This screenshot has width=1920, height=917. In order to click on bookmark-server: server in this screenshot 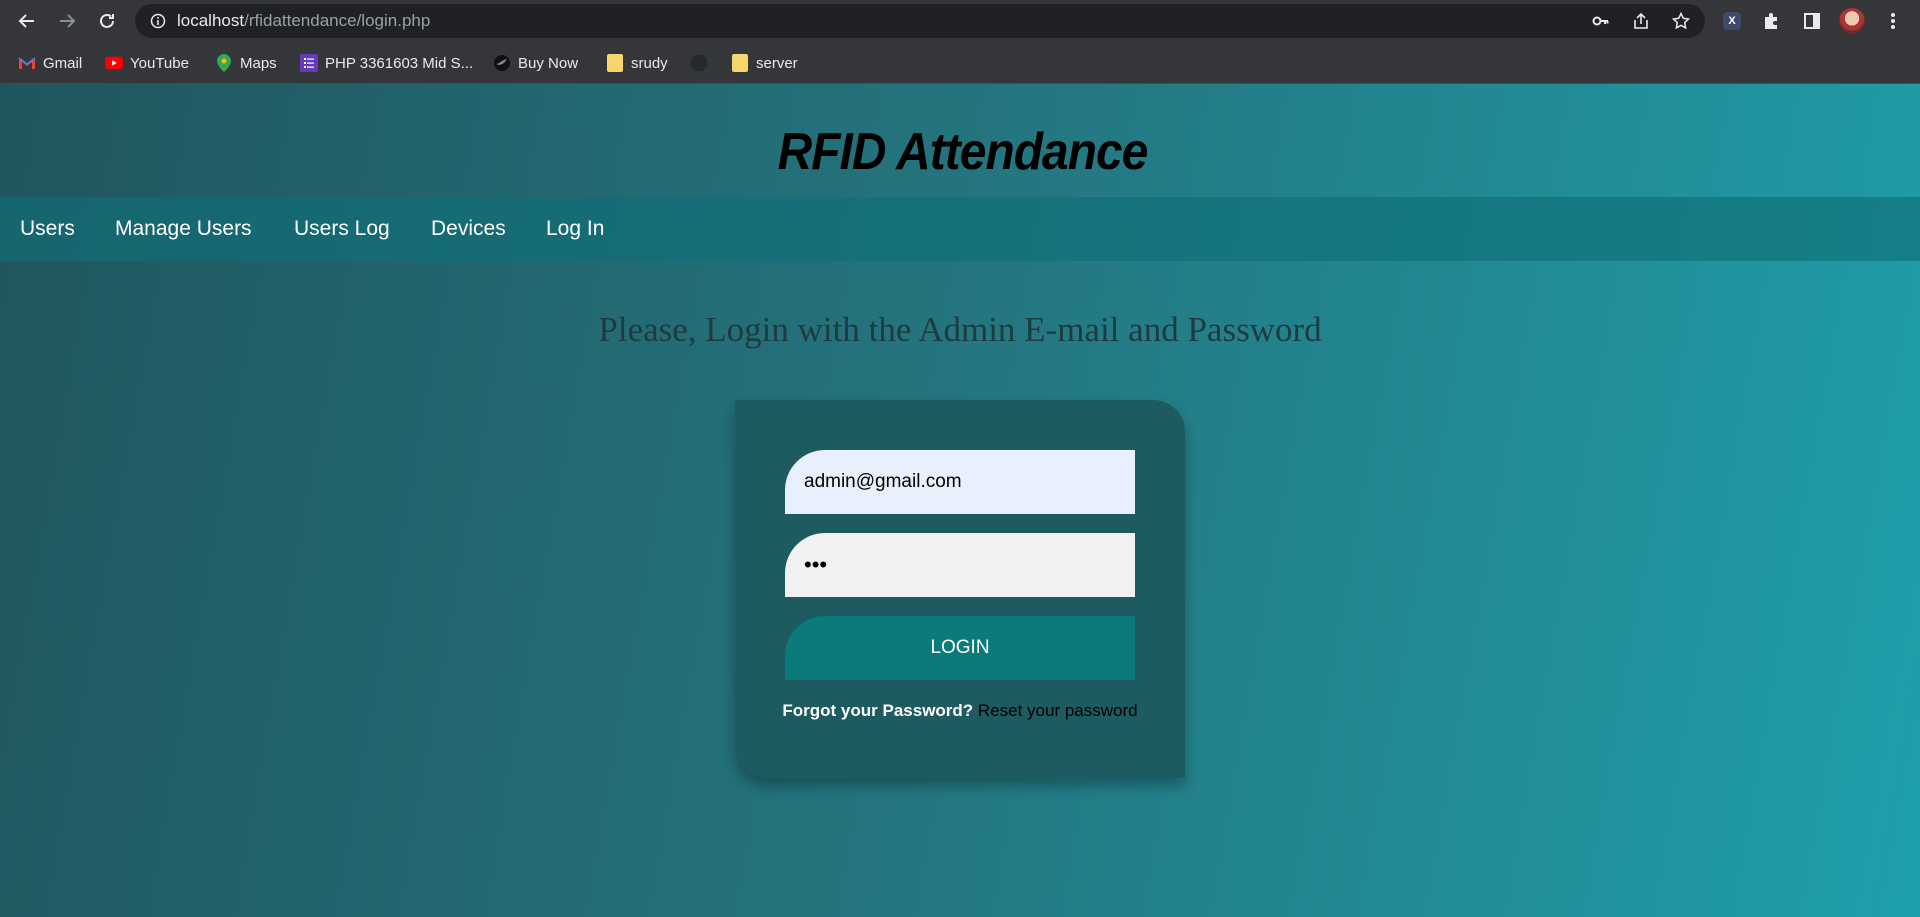, I will do `click(764, 63)`.